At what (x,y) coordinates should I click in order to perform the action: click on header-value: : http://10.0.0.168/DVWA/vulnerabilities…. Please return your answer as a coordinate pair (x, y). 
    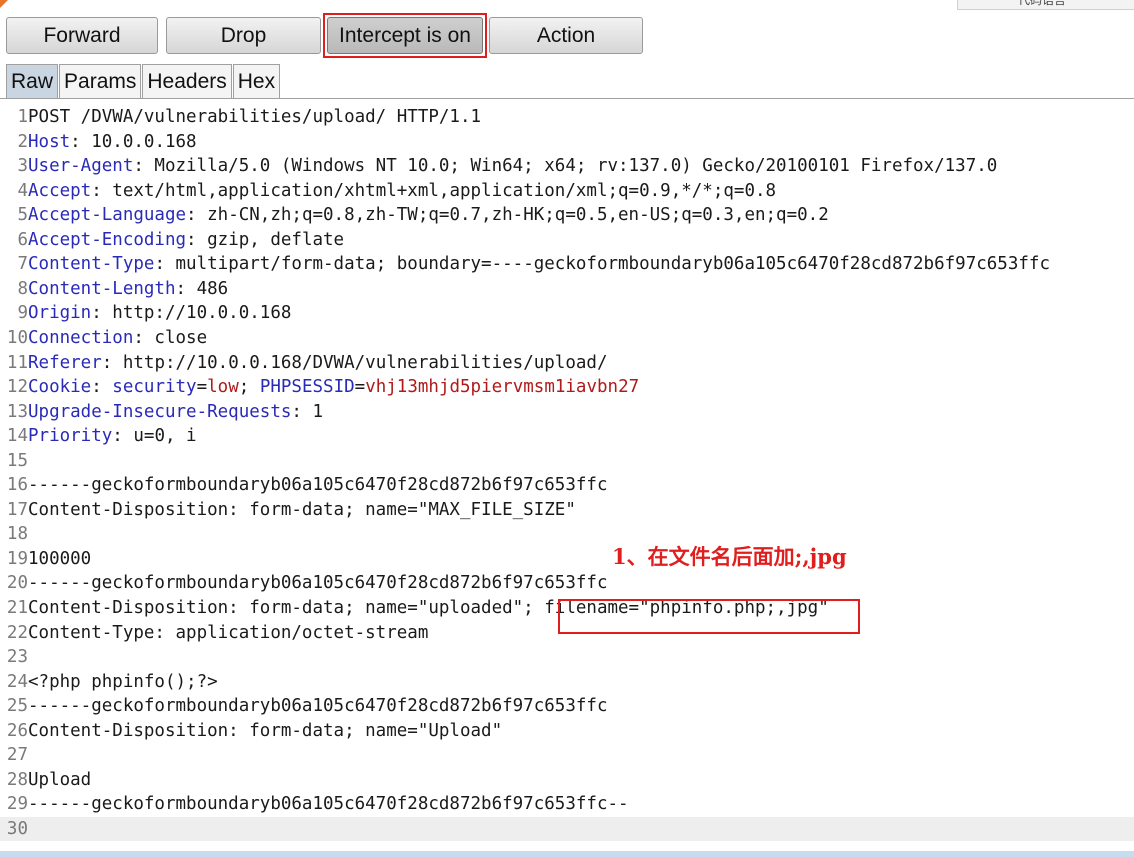
    Looking at the image, I should click on (354, 362).